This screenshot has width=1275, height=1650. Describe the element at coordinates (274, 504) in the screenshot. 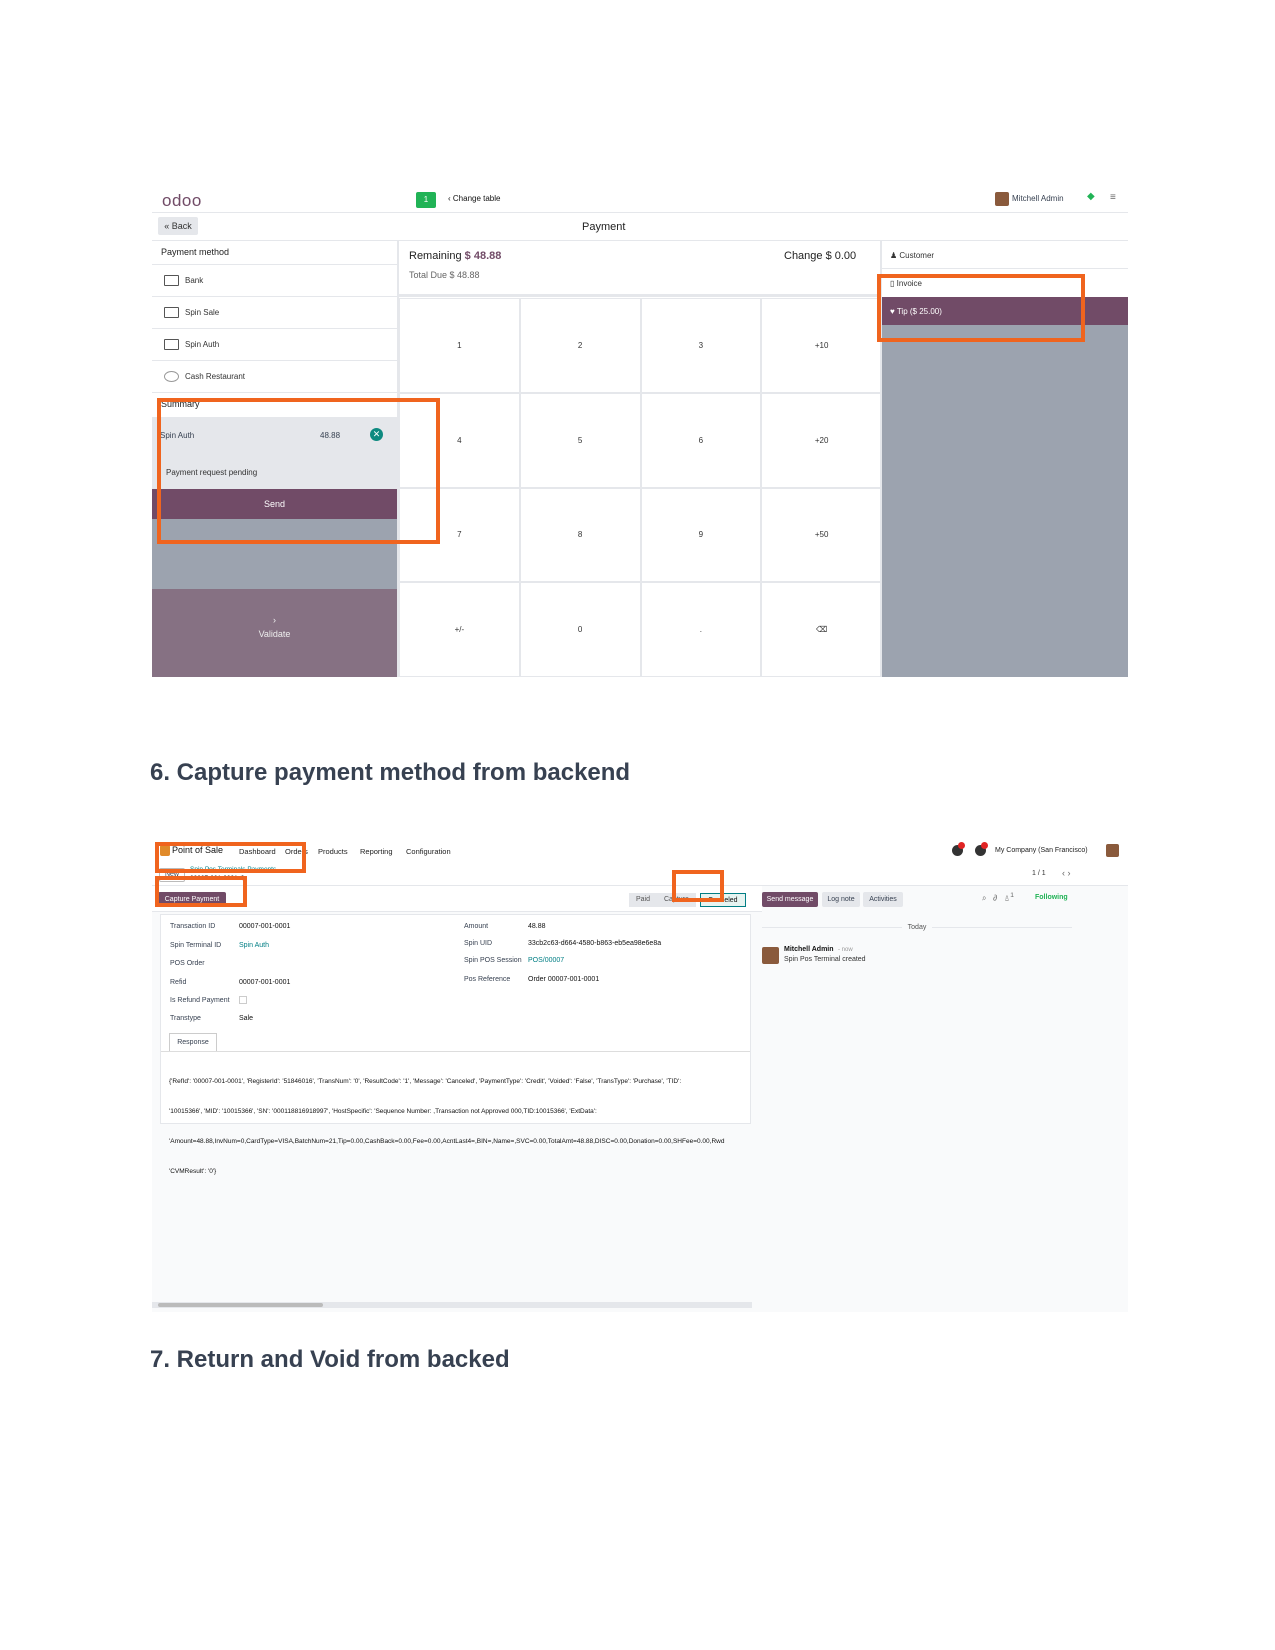

I see `send-button: Send` at that location.